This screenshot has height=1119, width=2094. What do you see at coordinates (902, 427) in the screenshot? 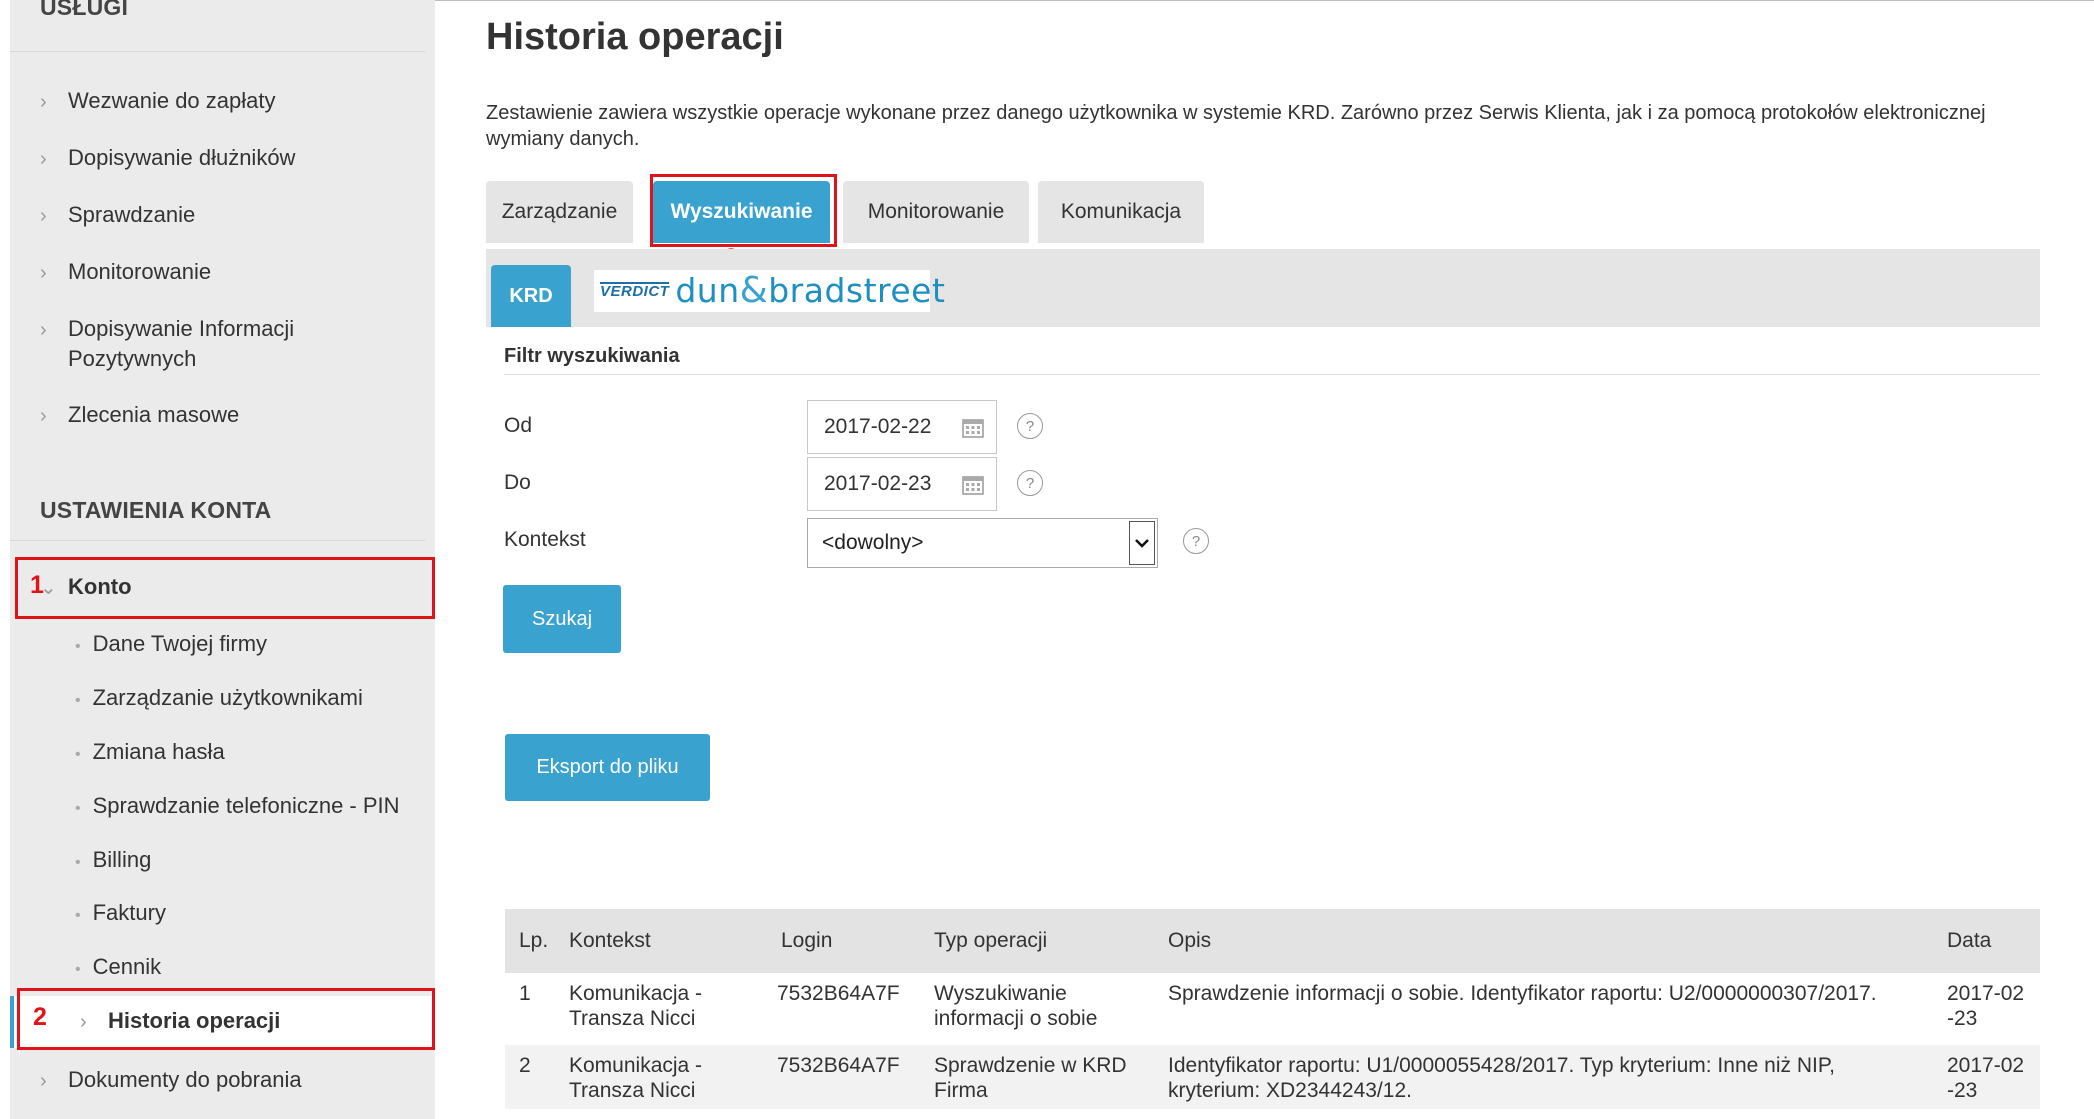
I see `from-date-field: 2017-02-22` at bounding box center [902, 427].